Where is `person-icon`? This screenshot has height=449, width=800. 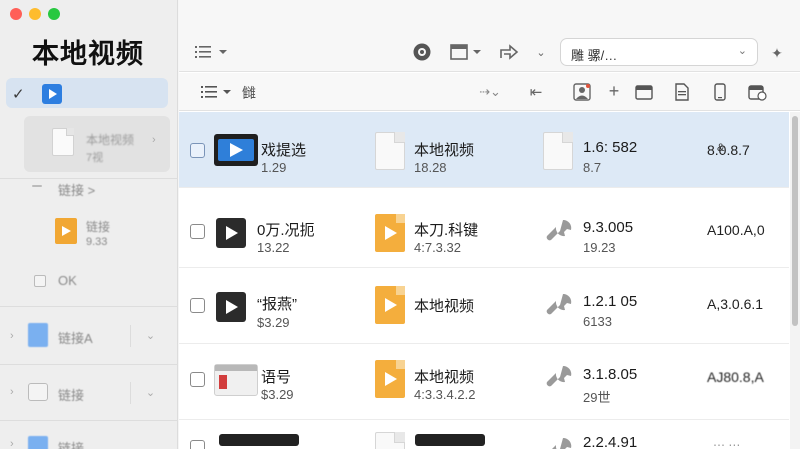 person-icon is located at coordinates (582, 92).